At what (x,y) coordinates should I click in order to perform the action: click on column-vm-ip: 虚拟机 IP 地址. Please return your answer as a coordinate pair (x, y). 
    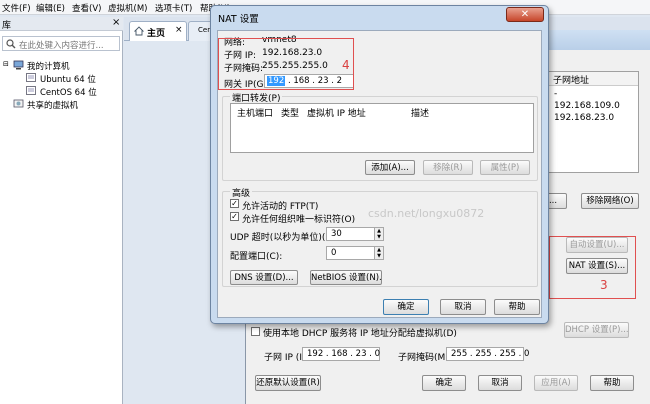
    Looking at the image, I should click on (336, 114).